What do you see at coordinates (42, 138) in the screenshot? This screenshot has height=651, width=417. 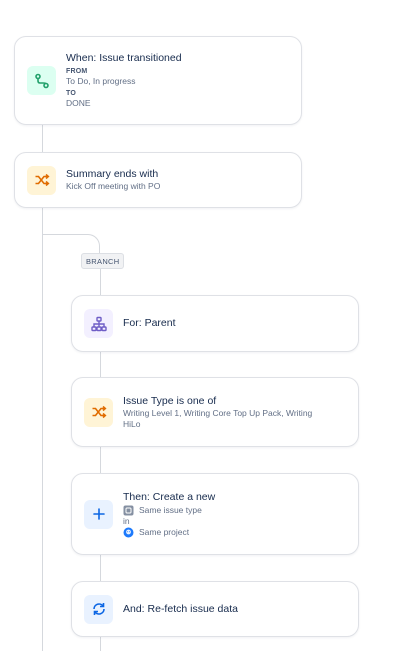 I see `connector-line-main` at bounding box center [42, 138].